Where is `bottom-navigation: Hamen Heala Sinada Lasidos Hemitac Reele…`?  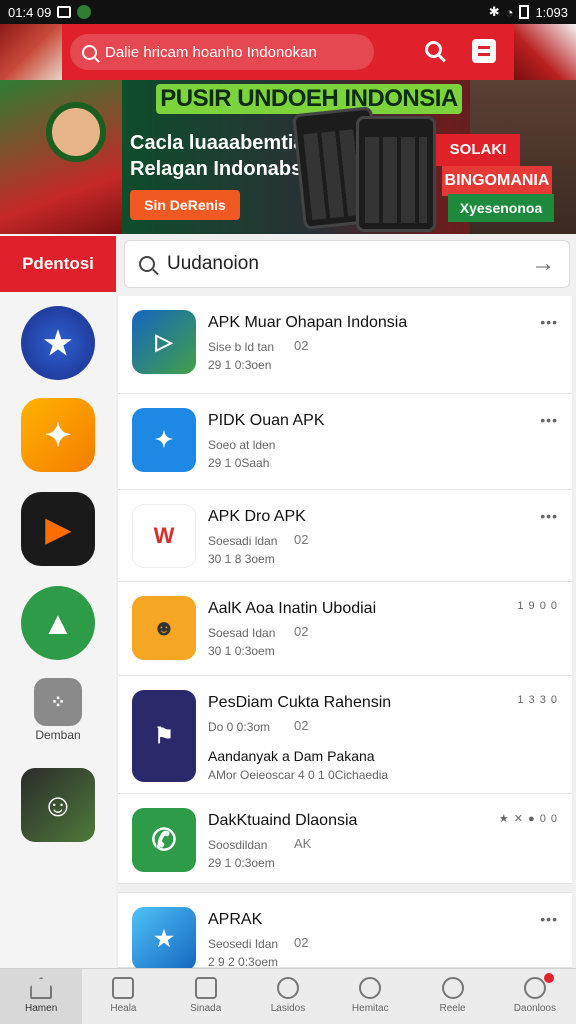
bottom-navigation: Hamen Heala Sinada Lasidos Hemitac Reele… is located at coordinates (288, 996).